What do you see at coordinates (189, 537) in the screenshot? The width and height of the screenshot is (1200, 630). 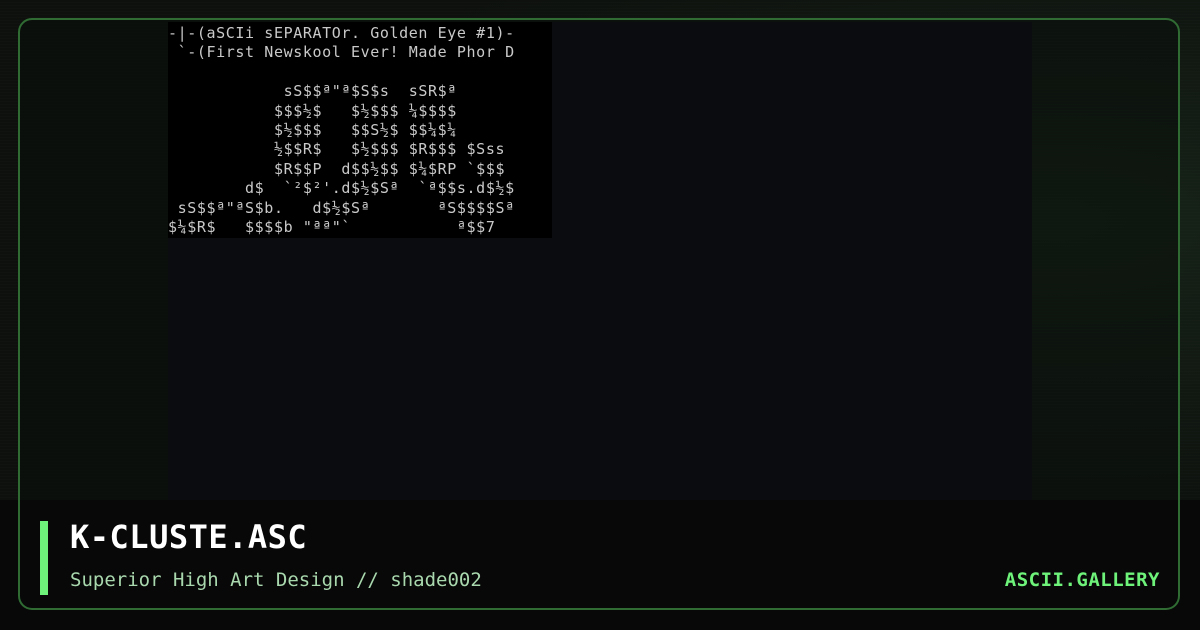 I see `file-title: K-CLUSTE.ASC` at bounding box center [189, 537].